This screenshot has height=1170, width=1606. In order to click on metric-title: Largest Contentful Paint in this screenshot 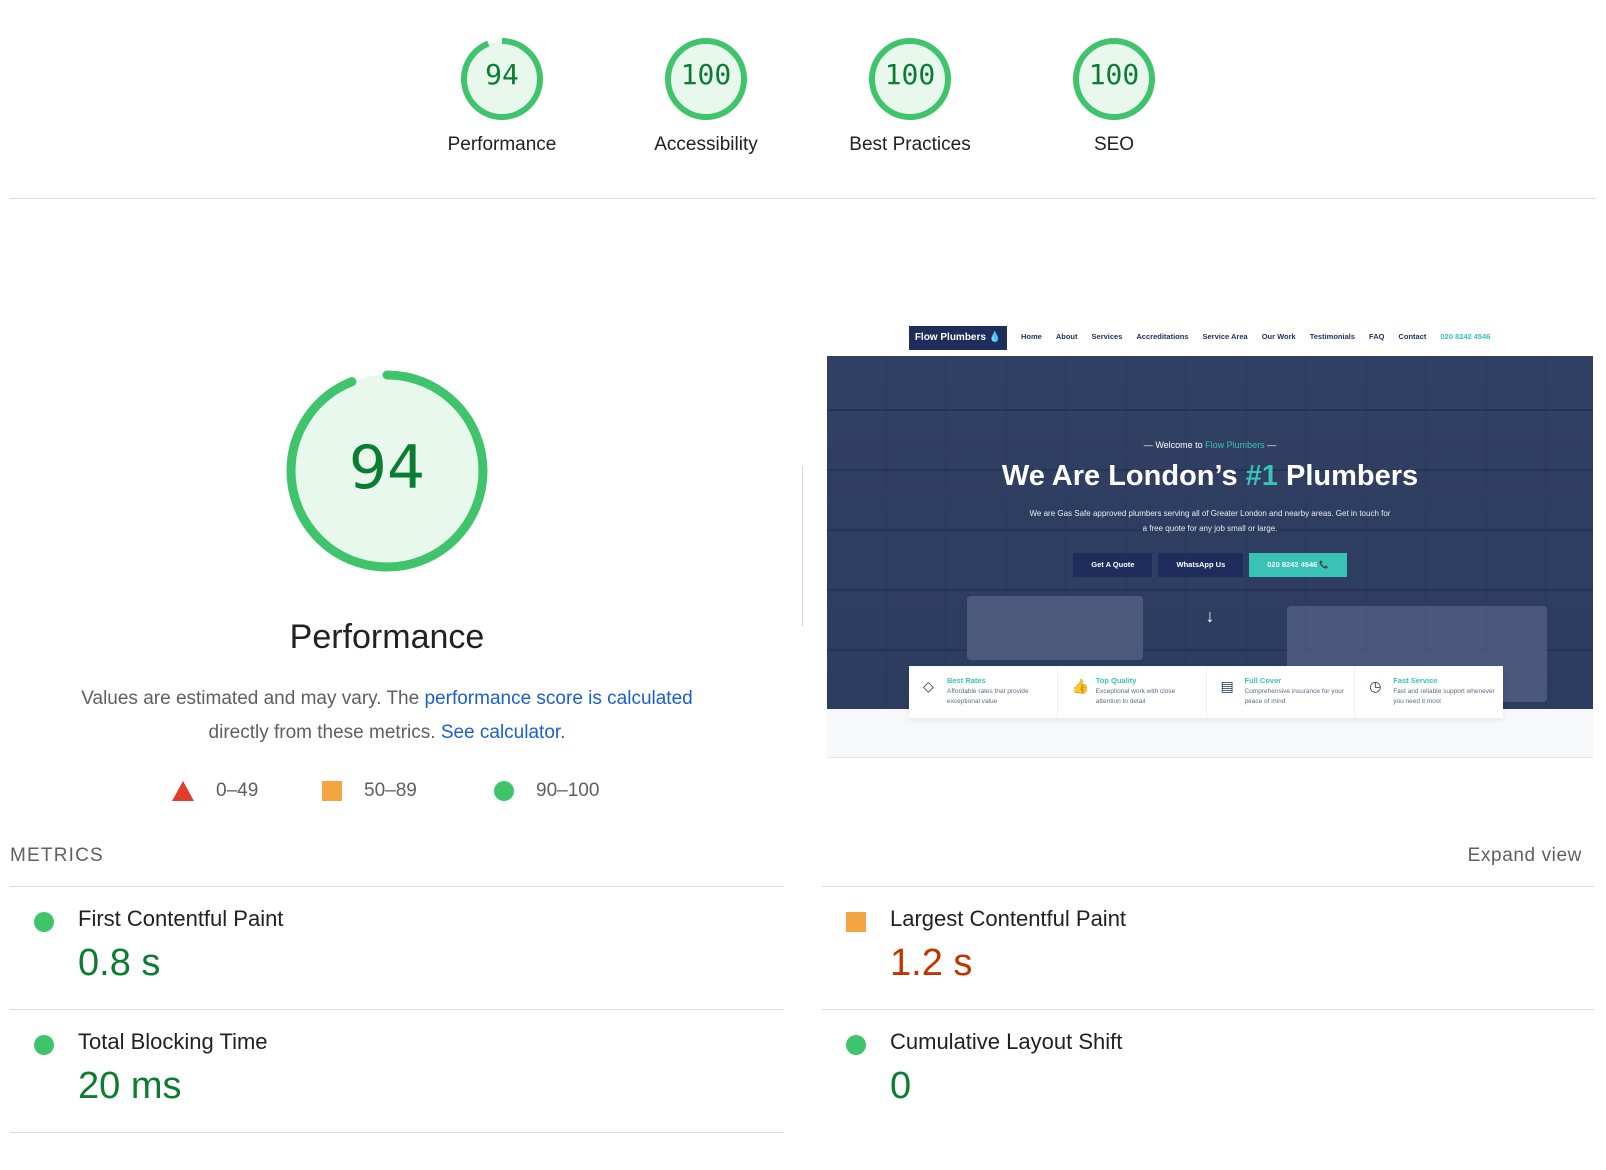, I will do `click(1008, 918)`.